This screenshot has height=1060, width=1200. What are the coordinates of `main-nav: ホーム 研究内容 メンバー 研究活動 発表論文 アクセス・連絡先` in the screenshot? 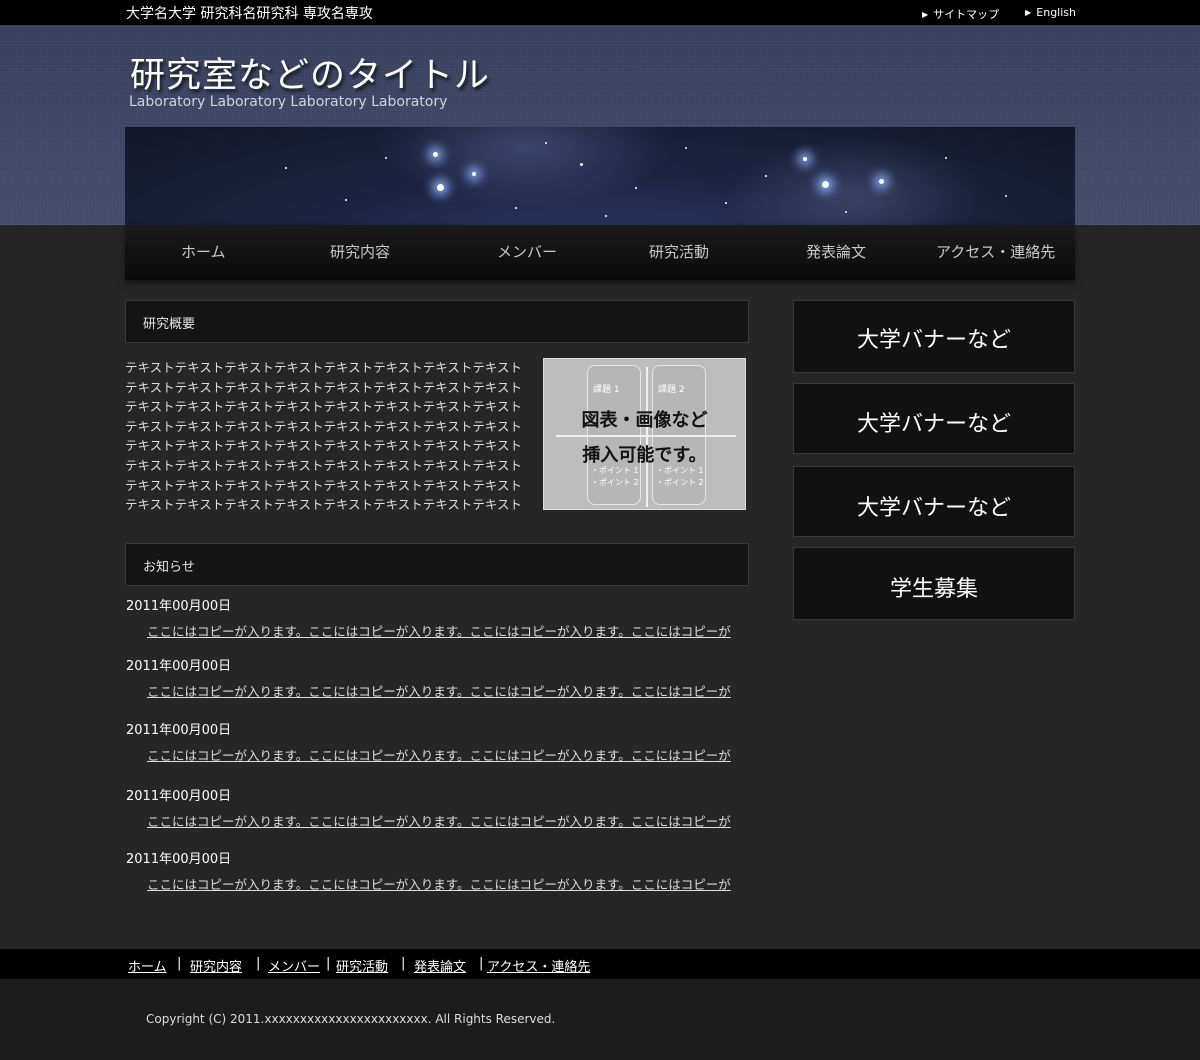 It's located at (600, 252).